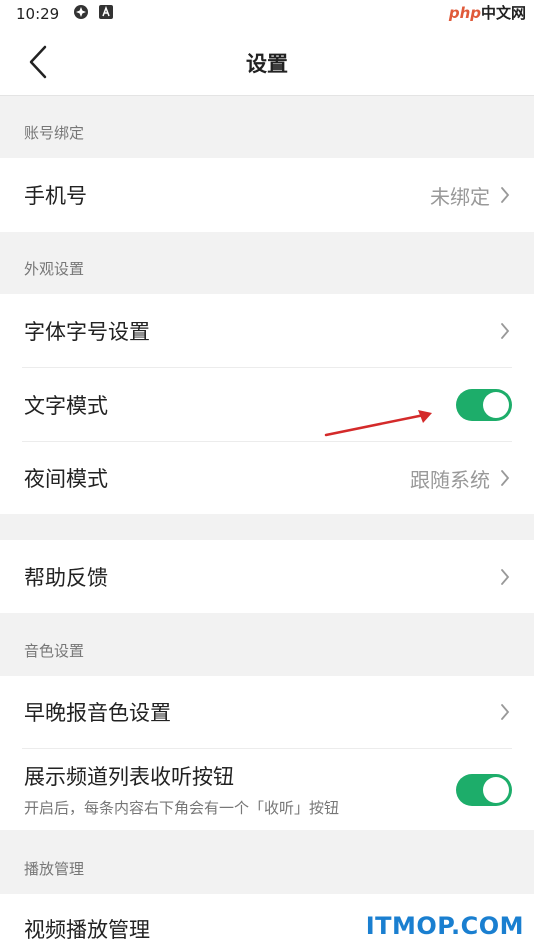 Image resolution: width=534 pixels, height=950 pixels. What do you see at coordinates (240, 789) in the screenshot?
I see `row-show-listen-text: 展示频道列表收听按钮 开启后，每条内容右下角会有一个「收听」按钮` at bounding box center [240, 789].